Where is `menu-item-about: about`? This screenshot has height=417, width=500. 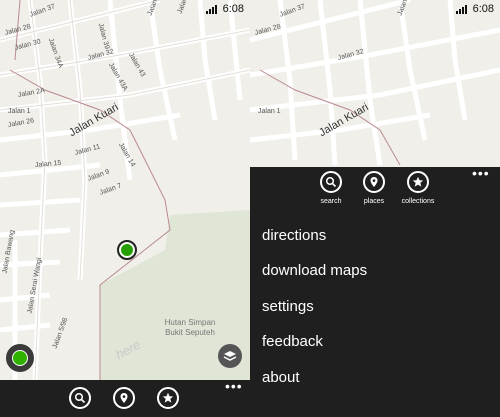
menu-item-about: about is located at coordinates (281, 377).